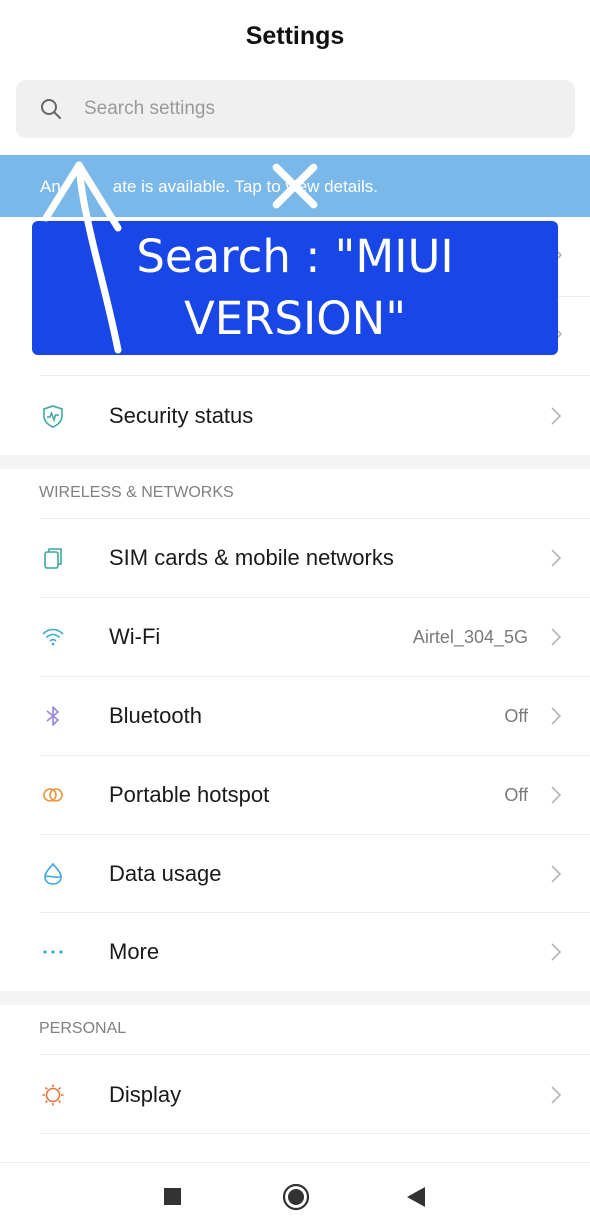 This screenshot has width=590, height=1232. Describe the element at coordinates (53, 637) in the screenshot. I see `wifi-icon` at that location.